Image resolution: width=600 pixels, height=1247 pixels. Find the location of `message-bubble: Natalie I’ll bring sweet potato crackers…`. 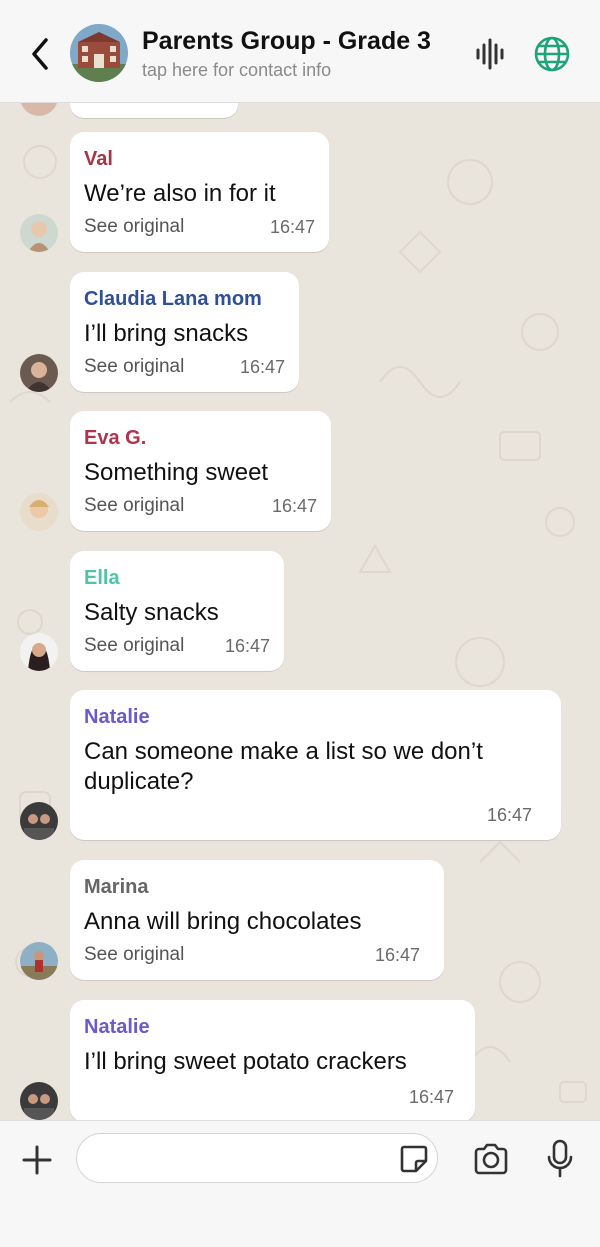

message-bubble: Natalie I’ll bring sweet potato crackers… is located at coordinates (272, 1060).